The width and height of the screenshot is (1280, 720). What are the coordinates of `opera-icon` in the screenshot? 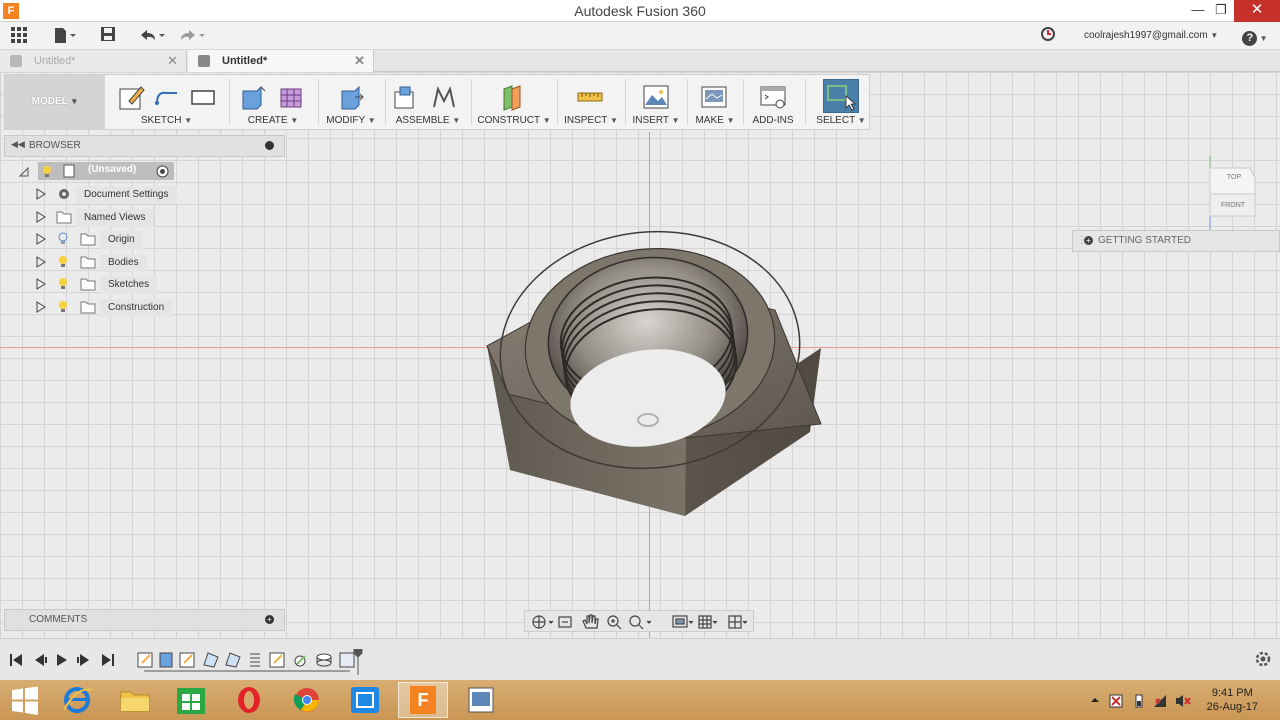 It's located at (249, 700).